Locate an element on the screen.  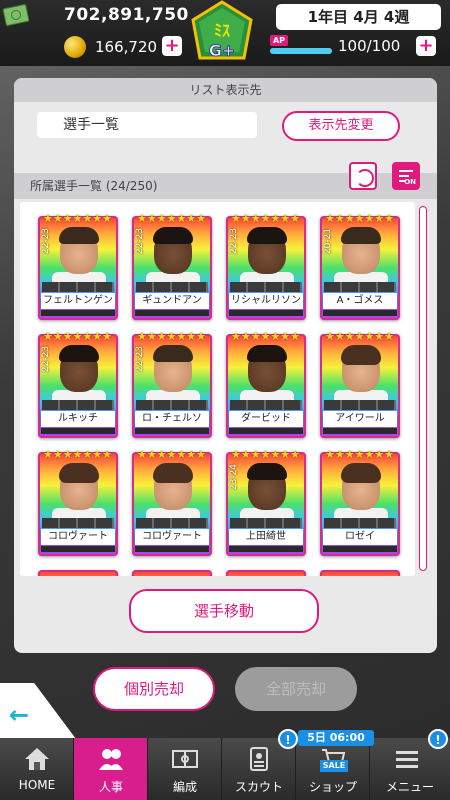
grid-scroll-thumb is located at coordinates (423, 388).